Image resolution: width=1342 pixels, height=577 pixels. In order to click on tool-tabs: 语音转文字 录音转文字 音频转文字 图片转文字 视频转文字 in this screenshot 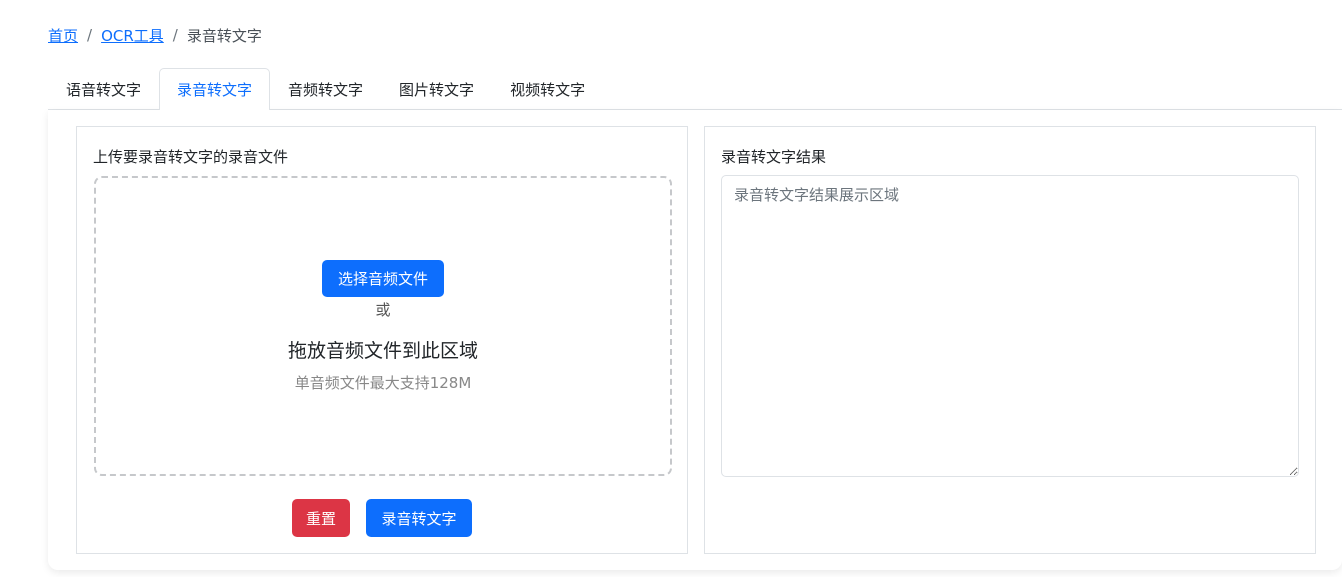, I will do `click(325, 89)`.